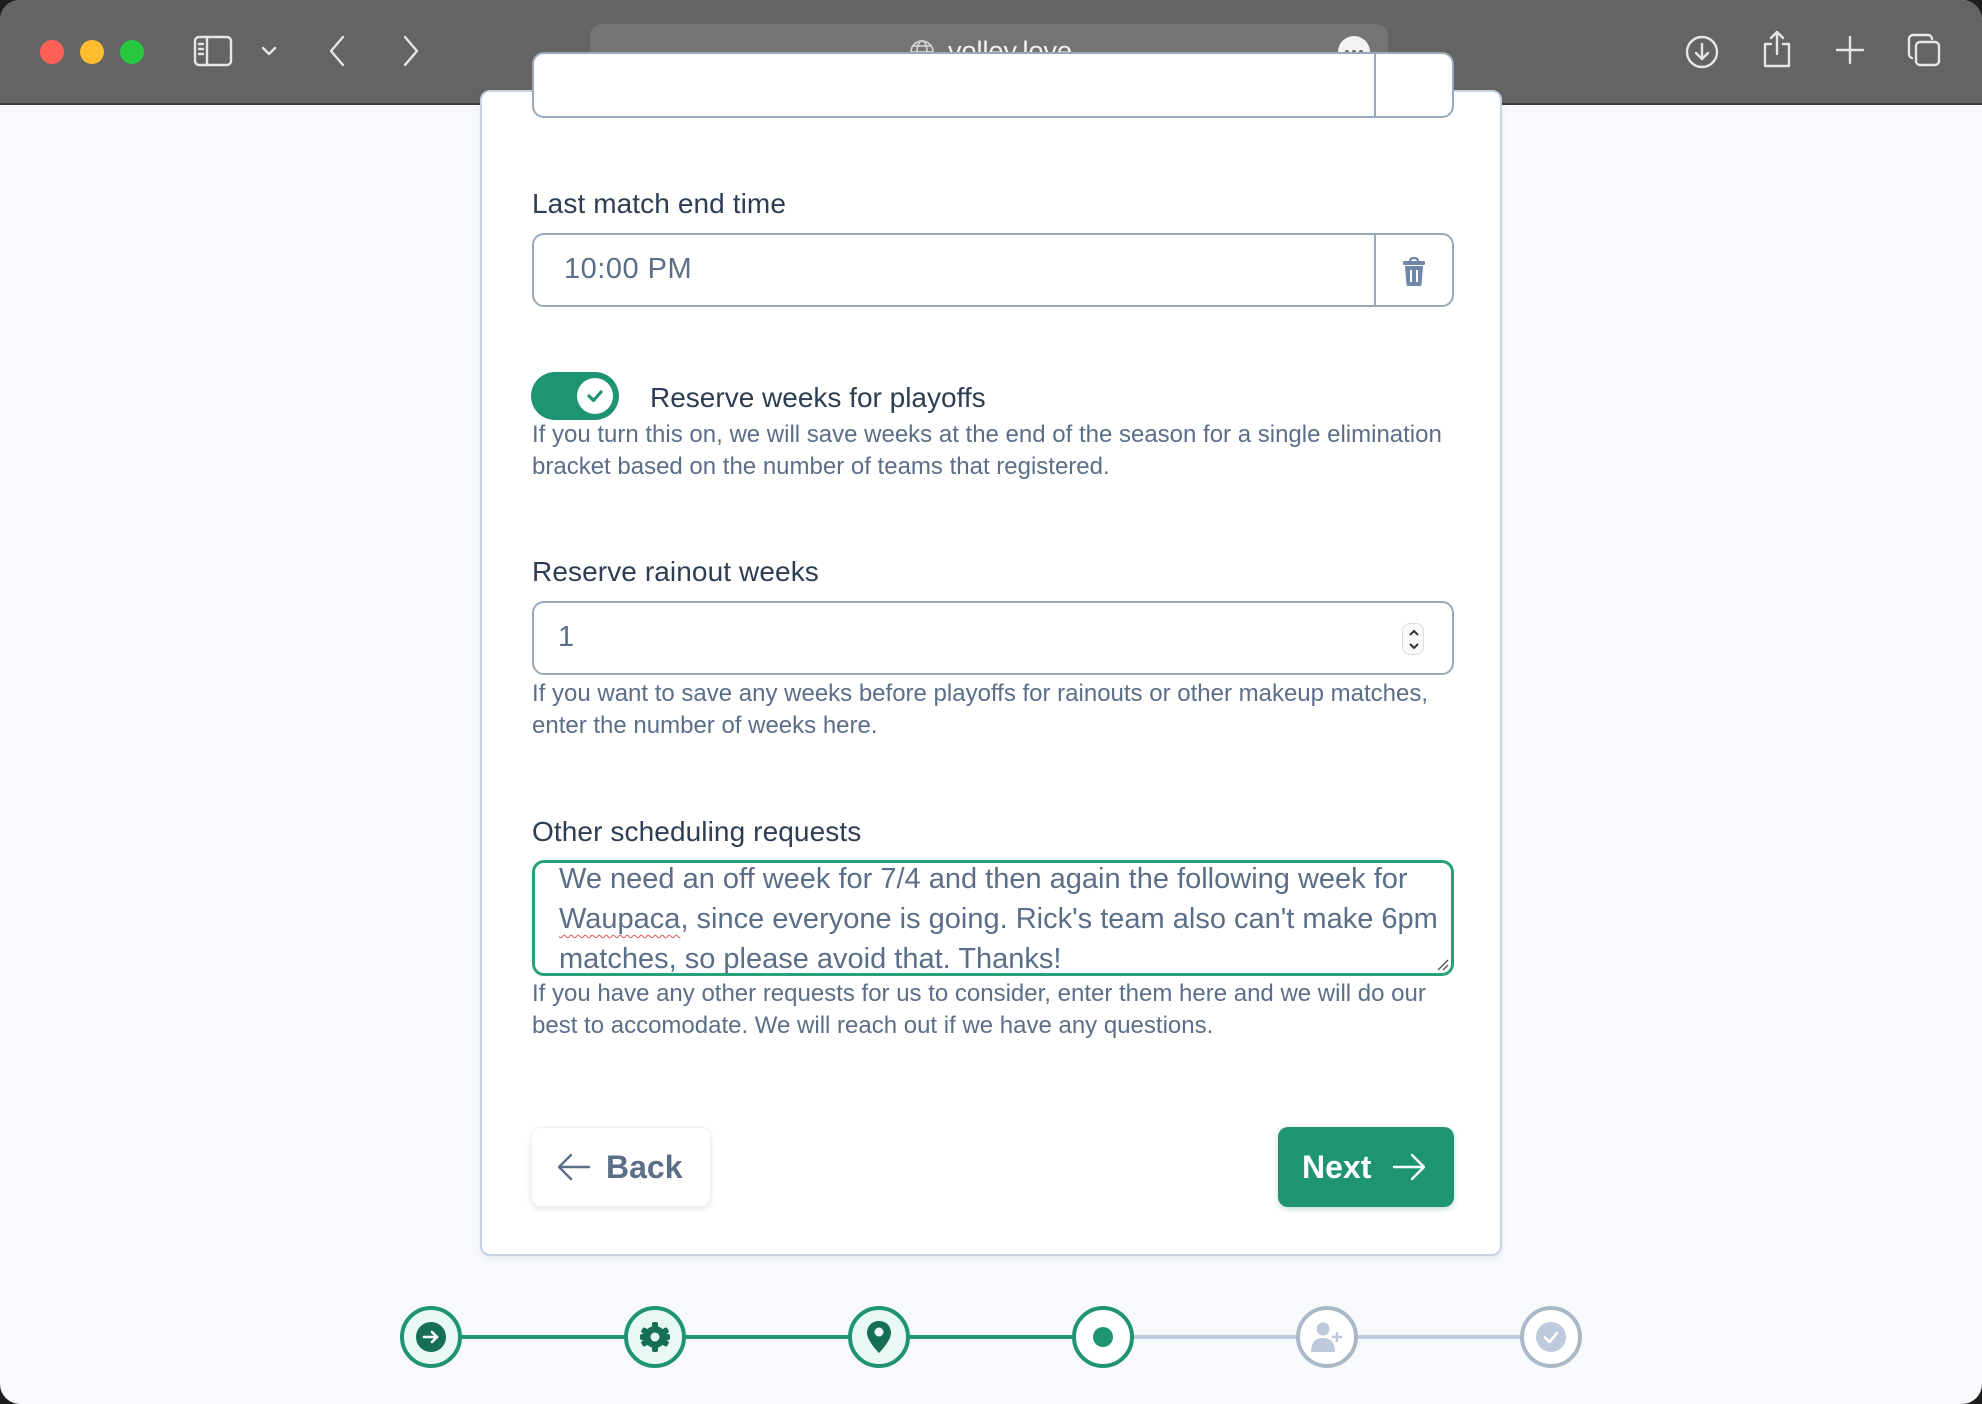 This screenshot has width=1982, height=1404. Describe the element at coordinates (595, 396) in the screenshot. I see `check-icon` at that location.